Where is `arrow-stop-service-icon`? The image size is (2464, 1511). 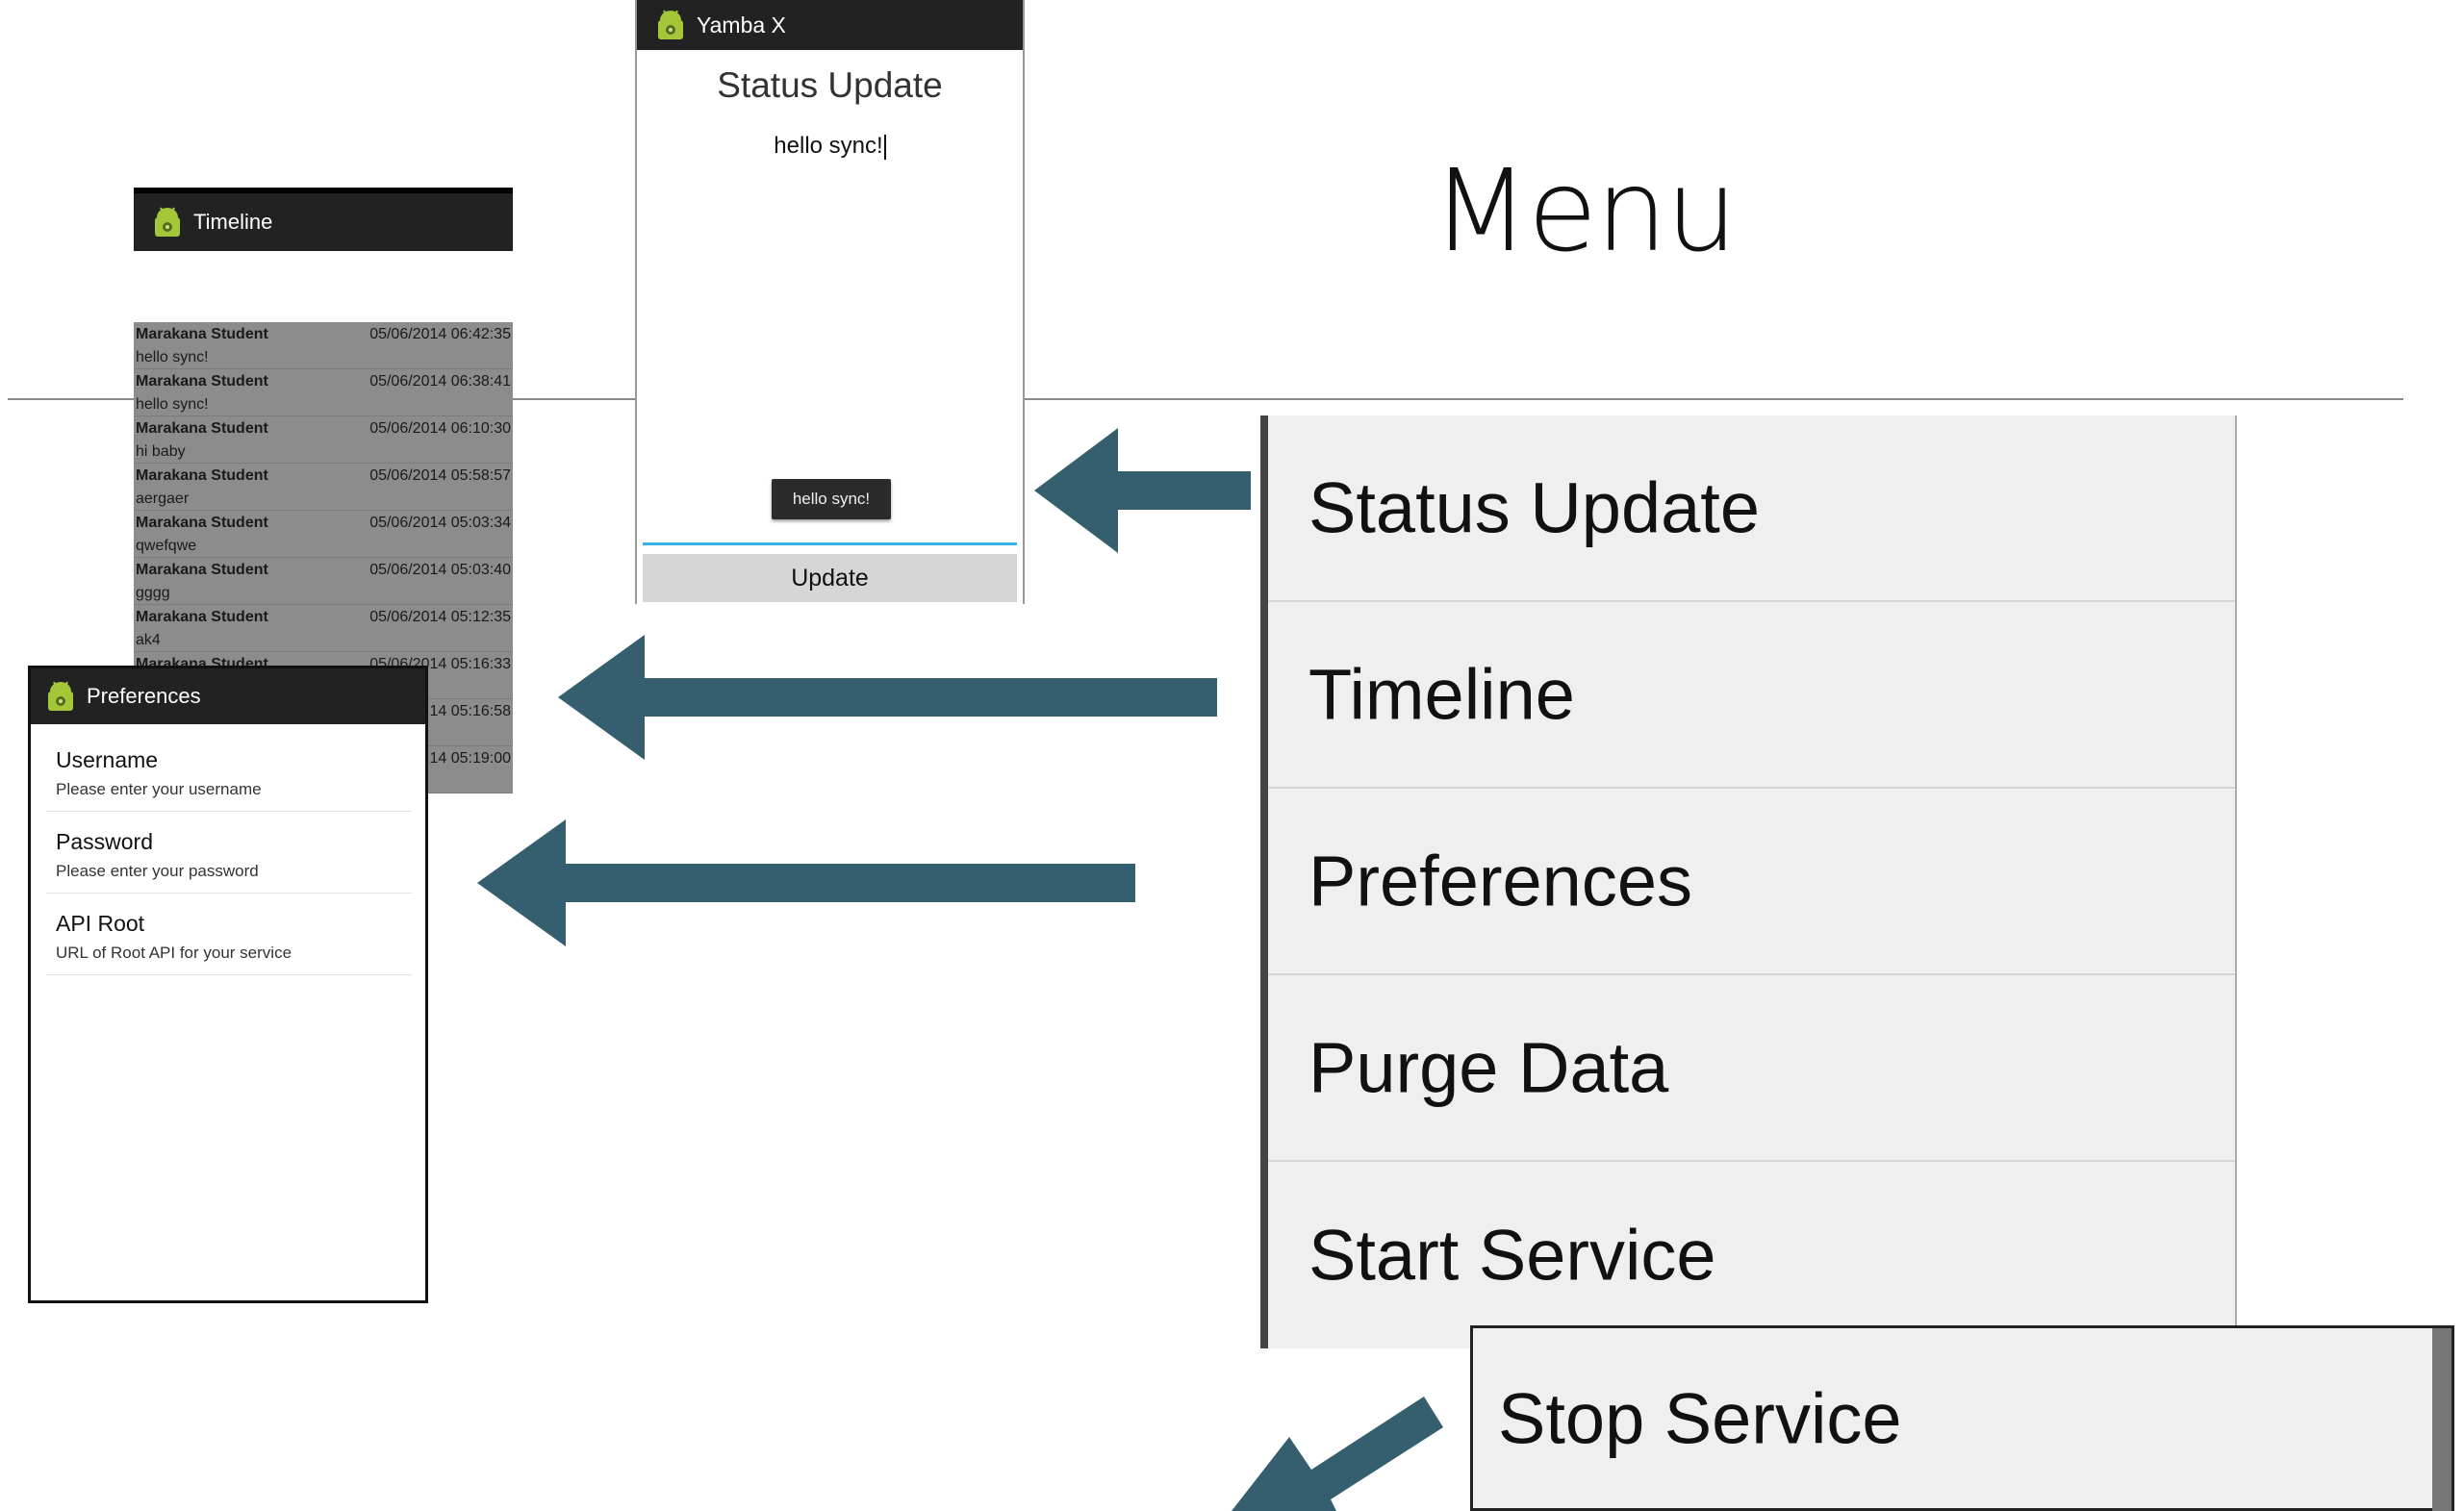 arrow-stop-service-icon is located at coordinates (1337, 1454).